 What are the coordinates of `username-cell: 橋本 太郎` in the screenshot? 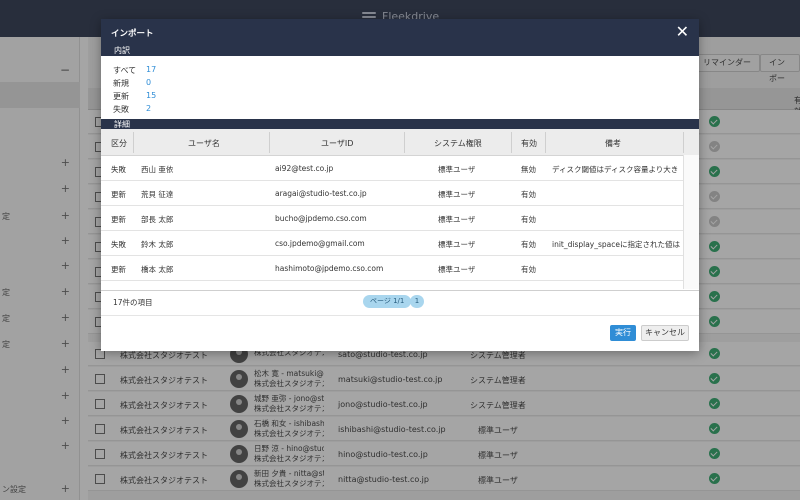 It's located at (157, 269).